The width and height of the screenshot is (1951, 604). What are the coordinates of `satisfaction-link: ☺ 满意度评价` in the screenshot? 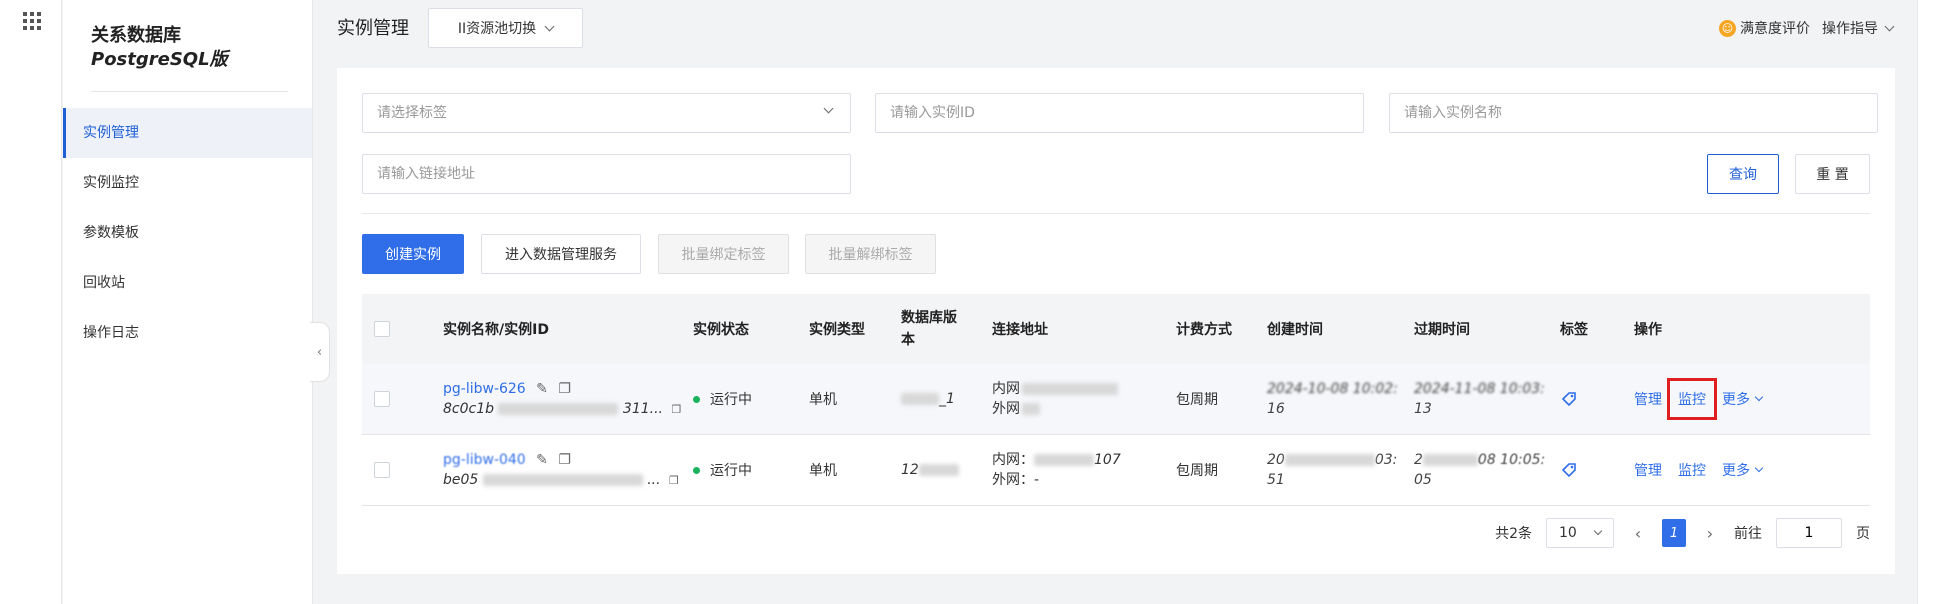 It's located at (1764, 28).